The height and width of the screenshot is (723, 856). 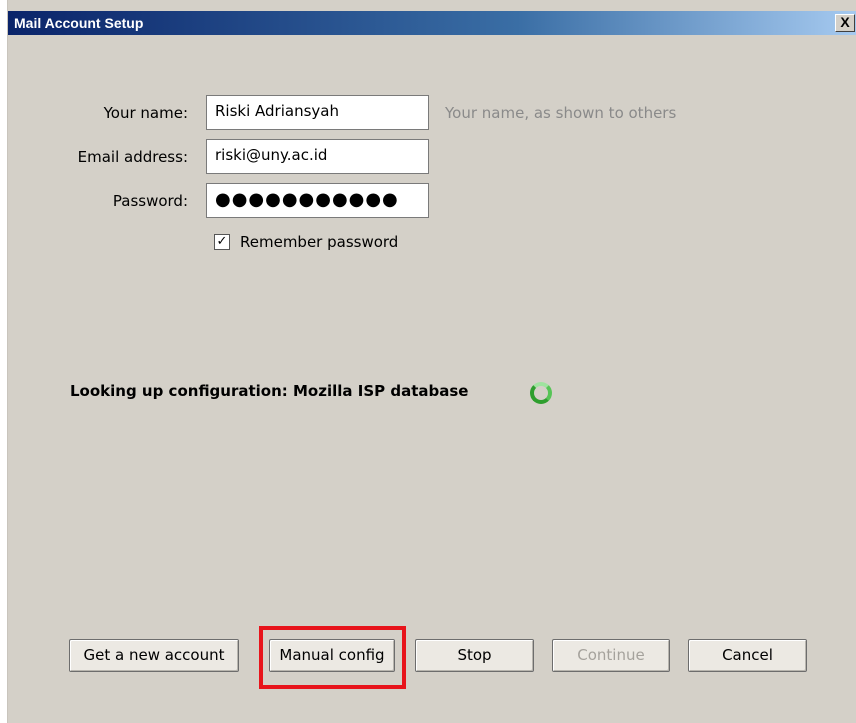 I want to click on name-input: Riski Adriansyah, so click(x=317, y=112).